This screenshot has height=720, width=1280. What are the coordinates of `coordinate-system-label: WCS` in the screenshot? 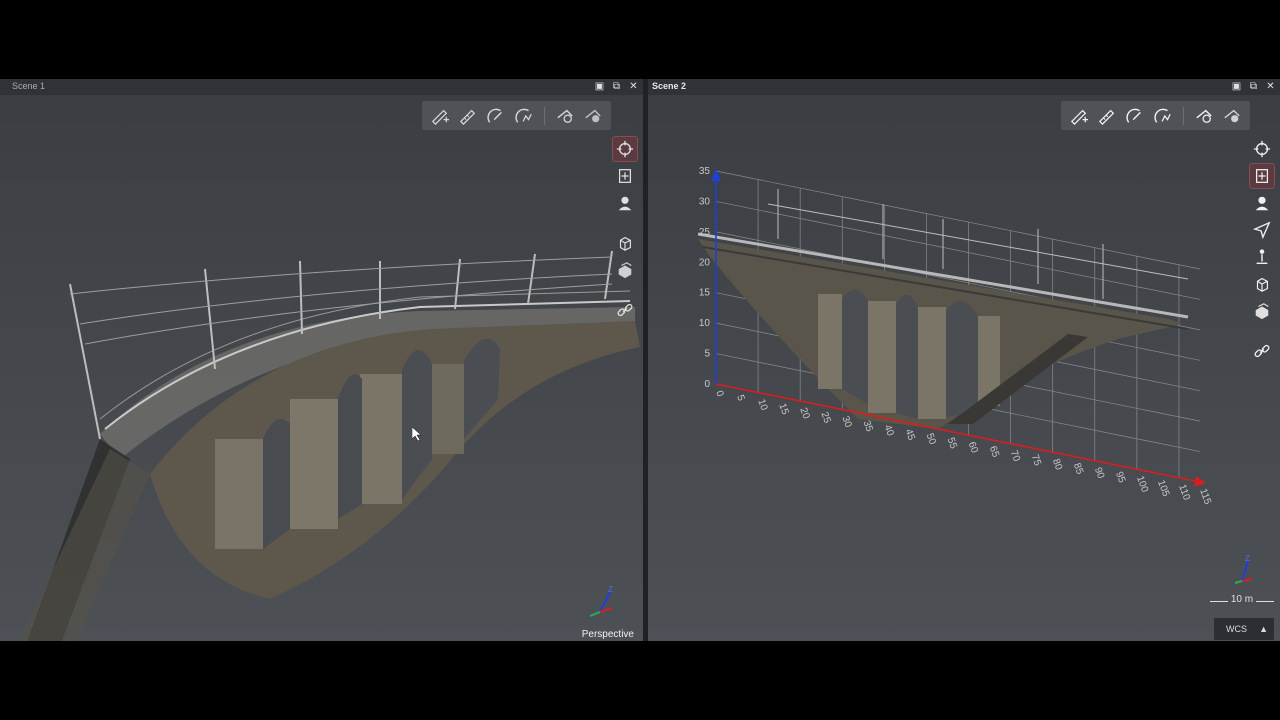 It's located at (1236, 629).